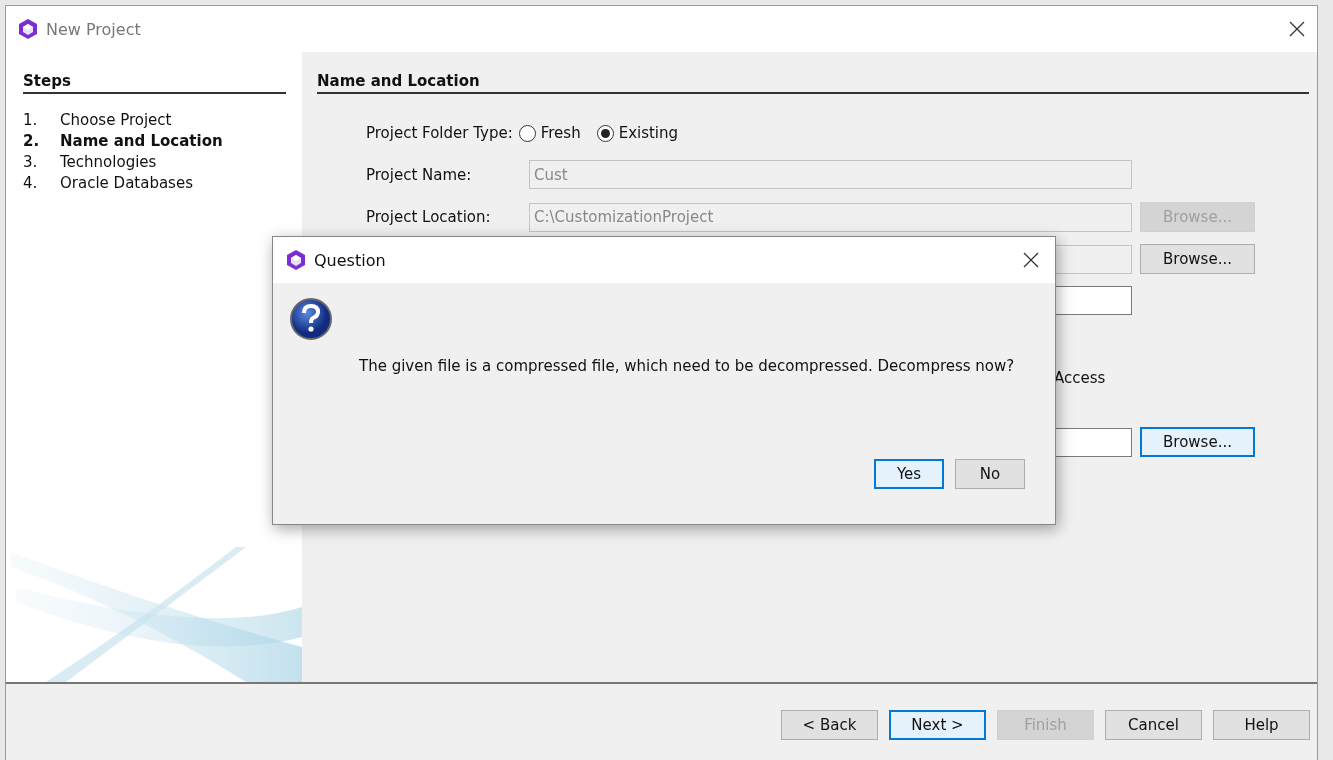 The image size is (1333, 760). What do you see at coordinates (990, 474) in the screenshot?
I see `dialog-button: No` at bounding box center [990, 474].